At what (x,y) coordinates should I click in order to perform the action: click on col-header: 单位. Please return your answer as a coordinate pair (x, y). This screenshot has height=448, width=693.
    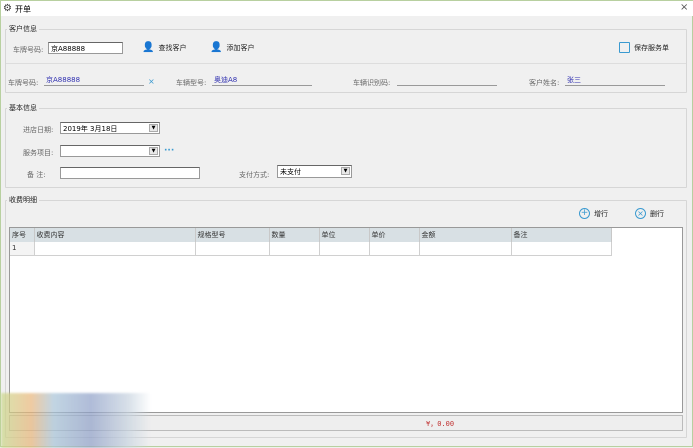
    Looking at the image, I should click on (344, 235).